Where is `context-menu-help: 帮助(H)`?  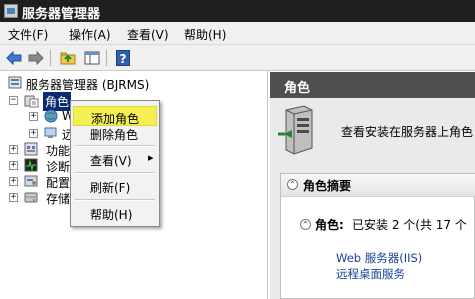
context-menu-help: 帮助(H) is located at coordinates (115, 213).